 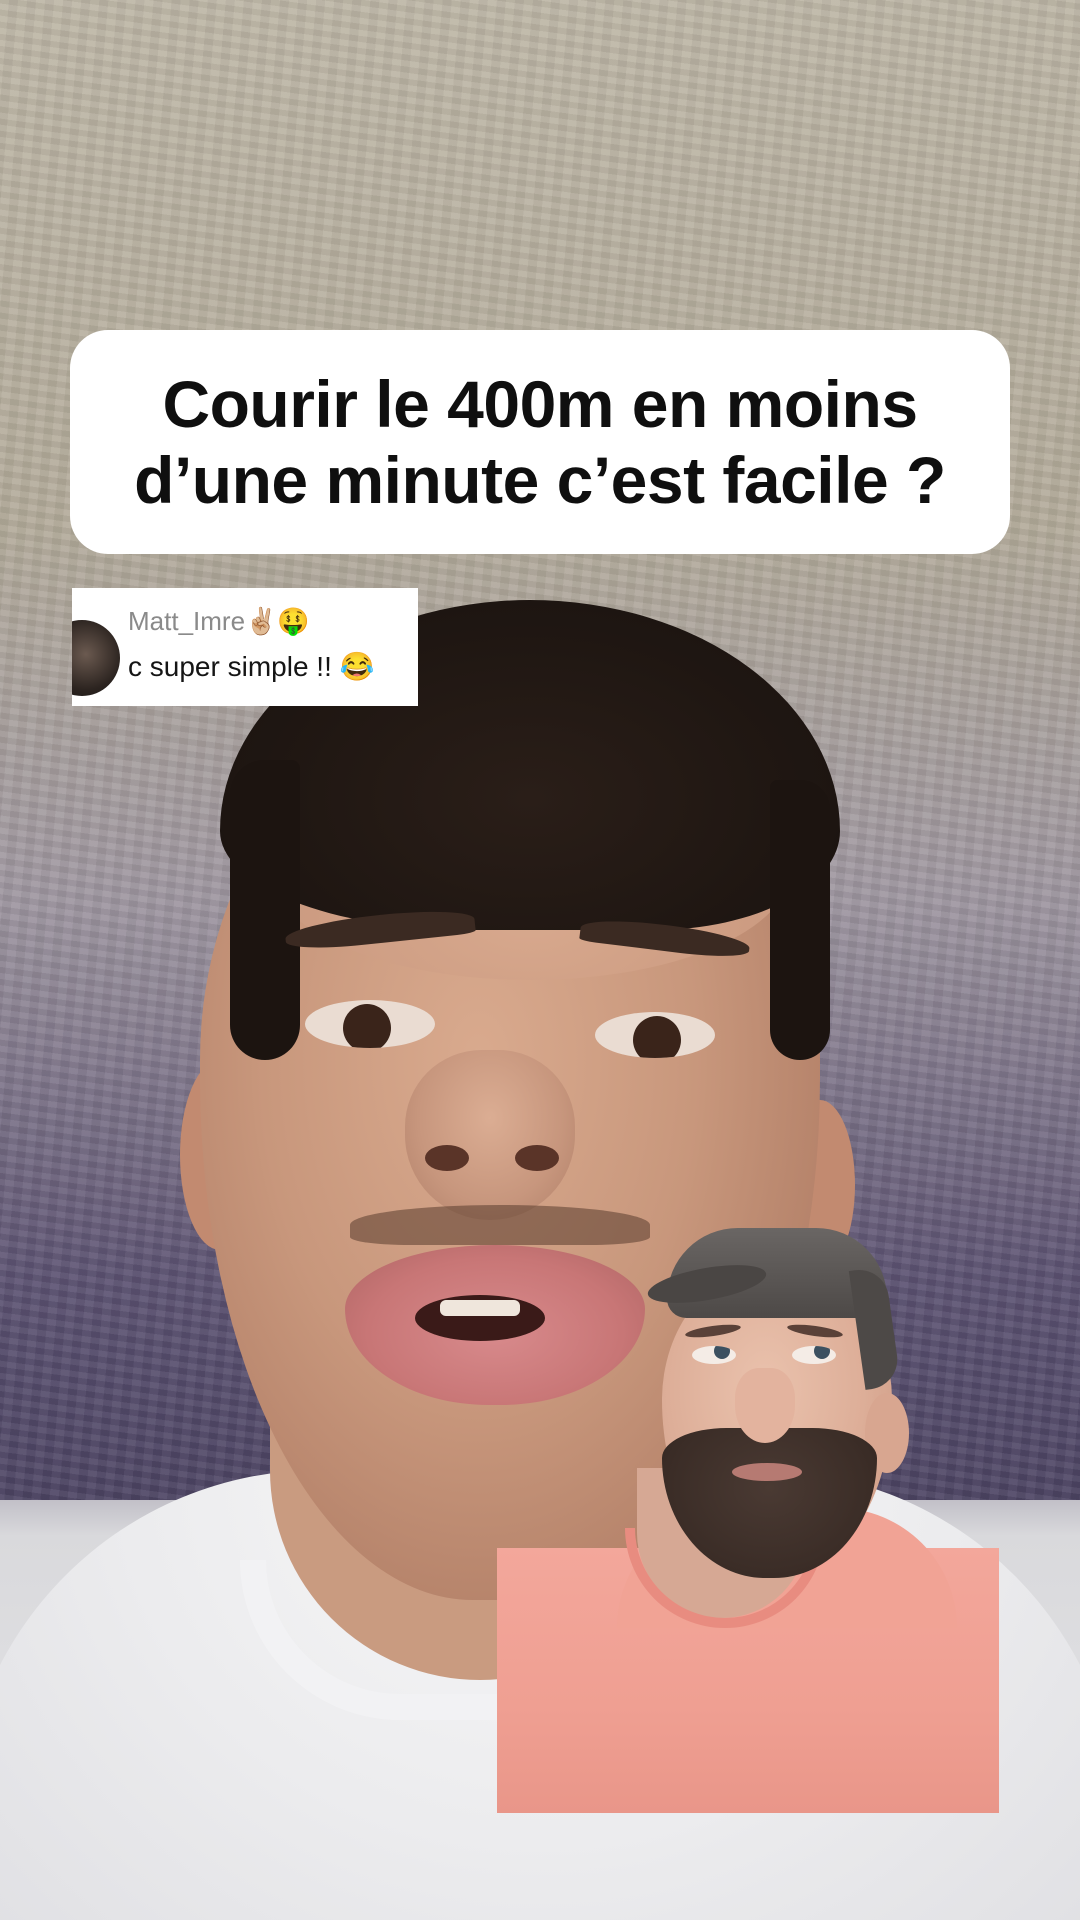 I want to click on caption-line-2: d’une minute c’est facile ?, so click(x=540, y=480).